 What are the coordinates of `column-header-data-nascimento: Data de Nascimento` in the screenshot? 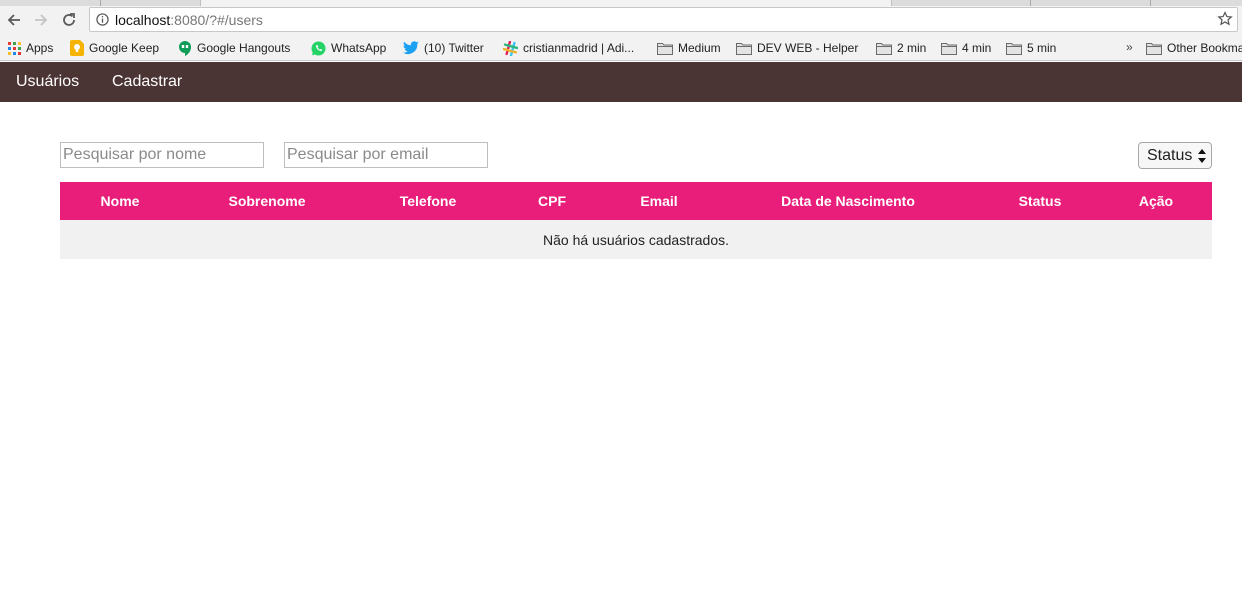 It's located at (848, 201).